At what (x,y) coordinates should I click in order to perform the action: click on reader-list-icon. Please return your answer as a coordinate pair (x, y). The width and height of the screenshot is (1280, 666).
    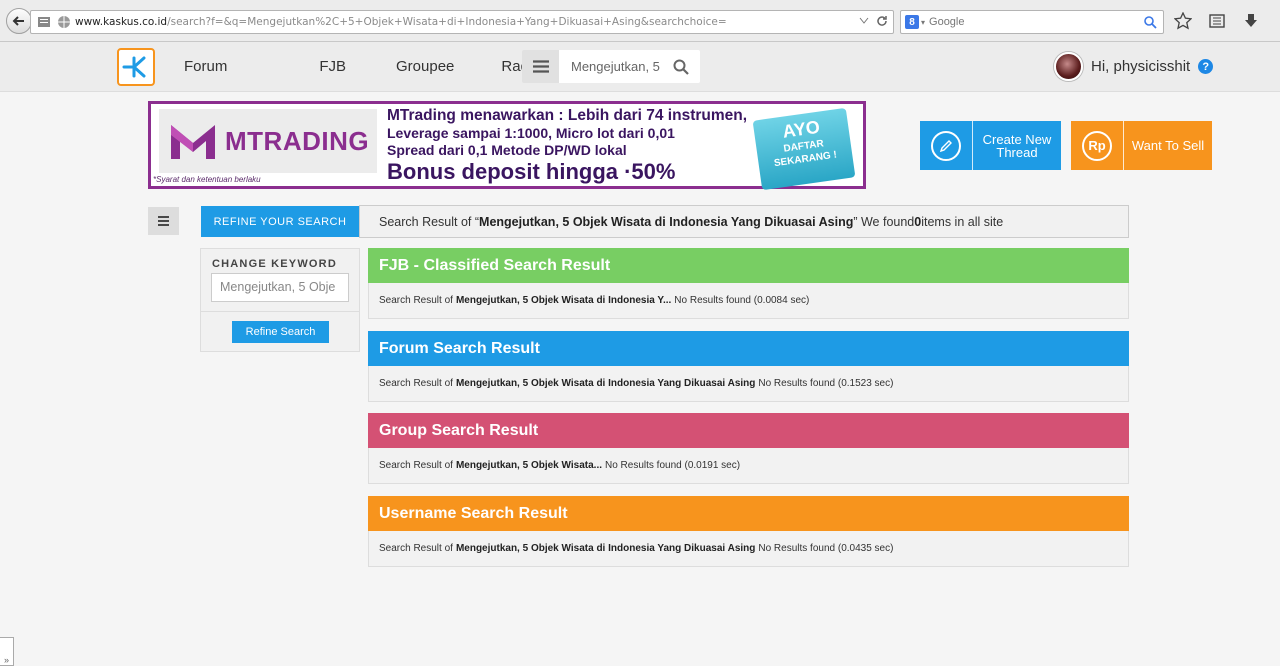
    Looking at the image, I should click on (1217, 21).